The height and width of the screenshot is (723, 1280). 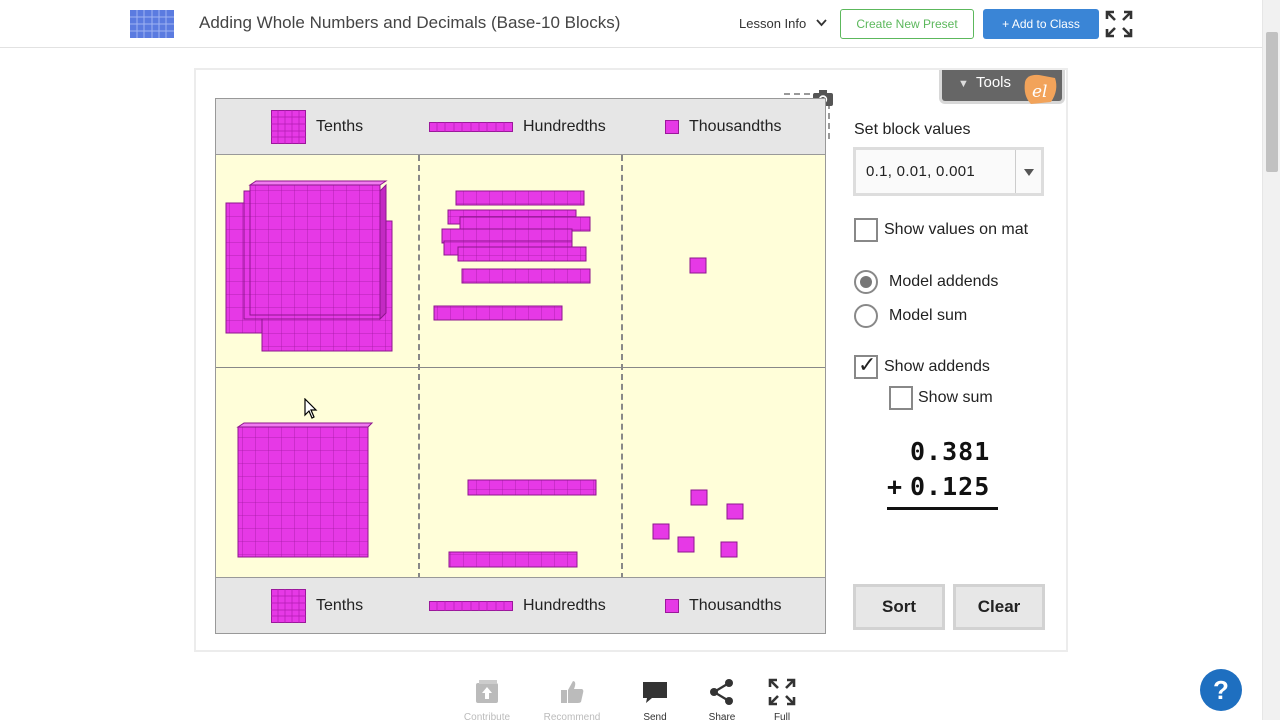 I want to click on full-label: Full, so click(x=782, y=717).